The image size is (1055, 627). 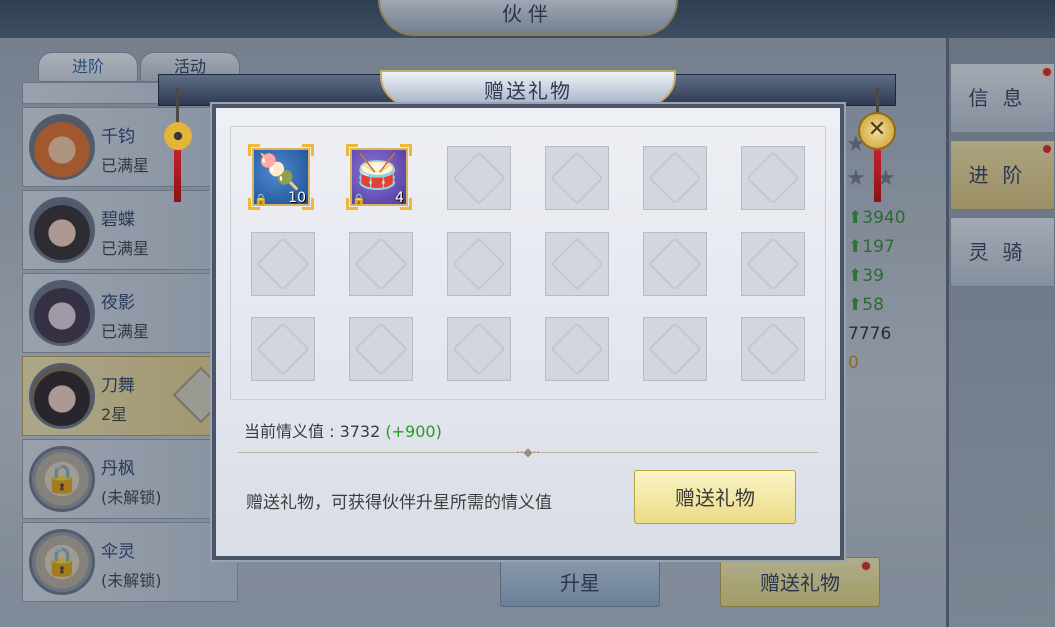 I want to click on rattle-drum-icon: 🥁, so click(x=377, y=172).